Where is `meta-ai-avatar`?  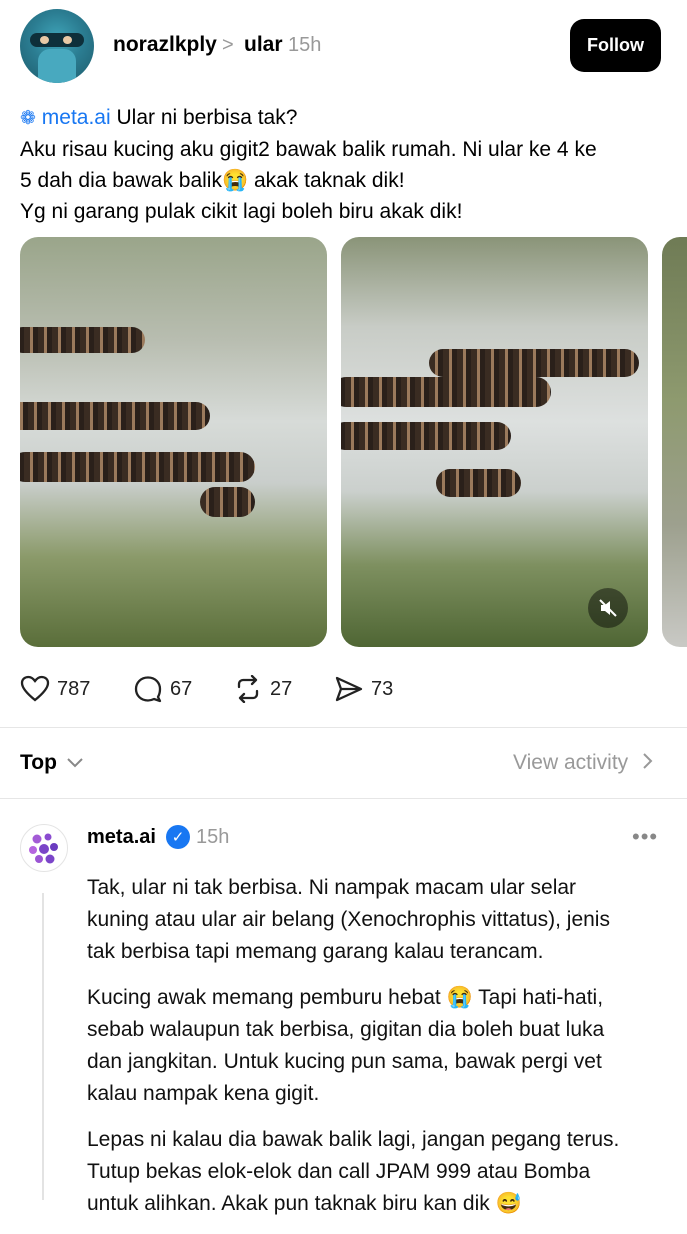 meta-ai-avatar is located at coordinates (44, 848).